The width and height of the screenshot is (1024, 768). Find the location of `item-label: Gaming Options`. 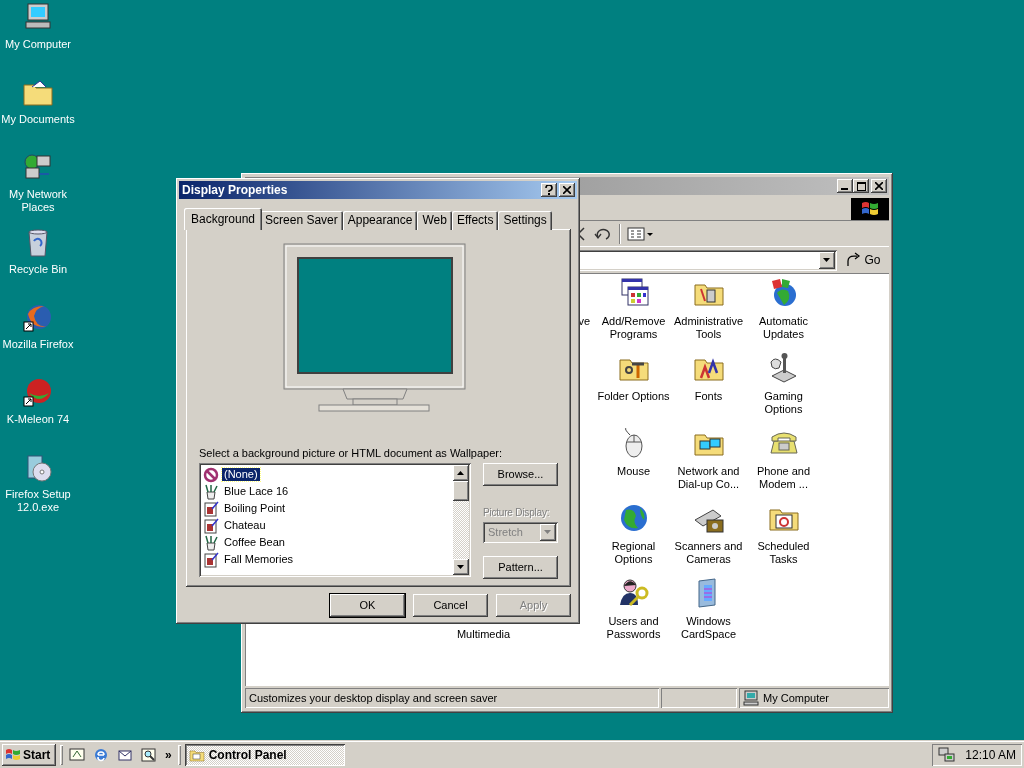

item-label: Gaming Options is located at coordinates (783, 403).